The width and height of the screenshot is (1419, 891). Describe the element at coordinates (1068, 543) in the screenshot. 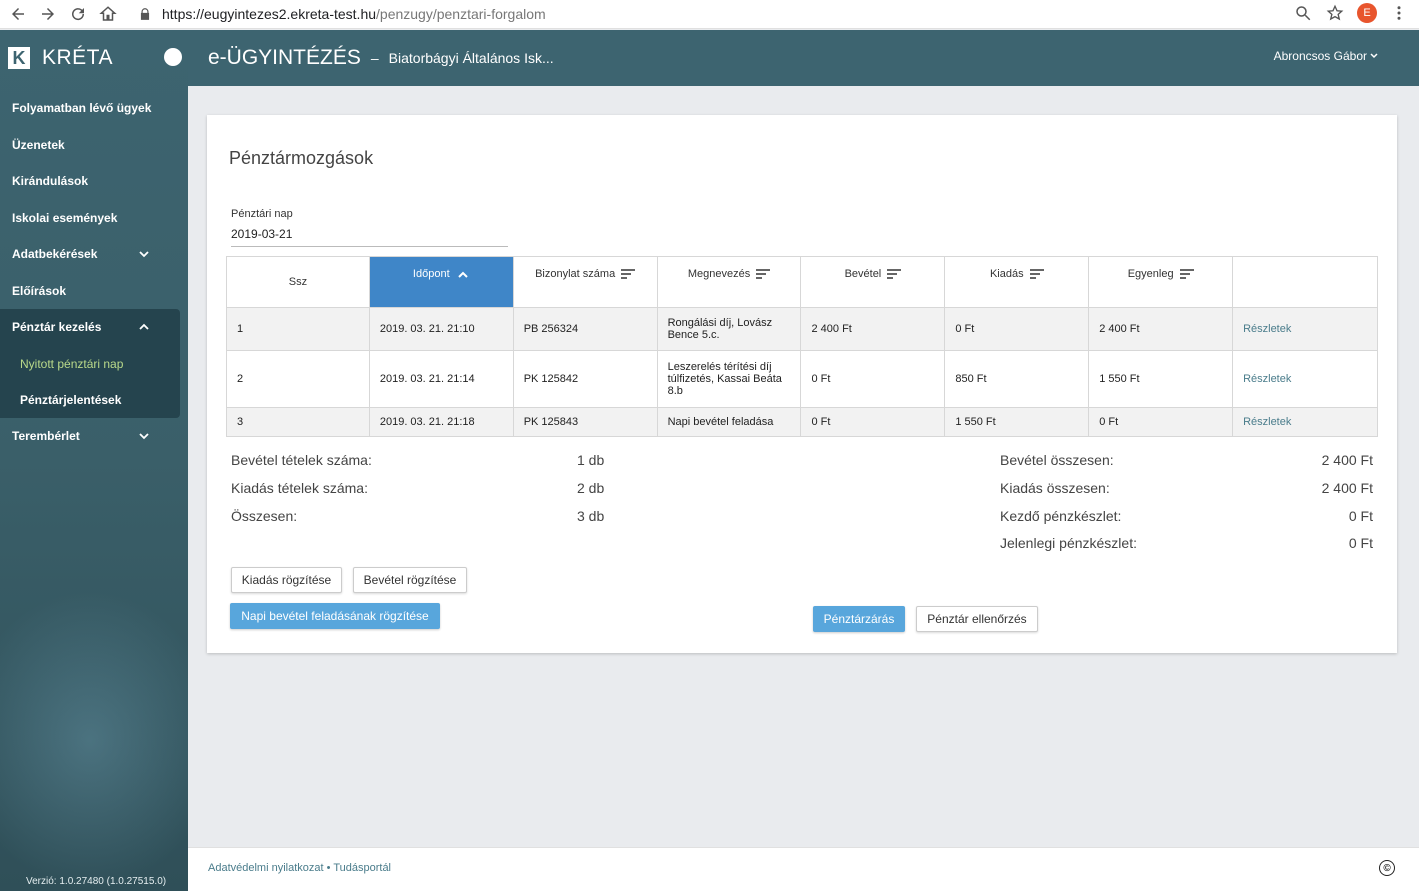

I see `summary-label: Jelenlegi pénzkészlet:` at that location.